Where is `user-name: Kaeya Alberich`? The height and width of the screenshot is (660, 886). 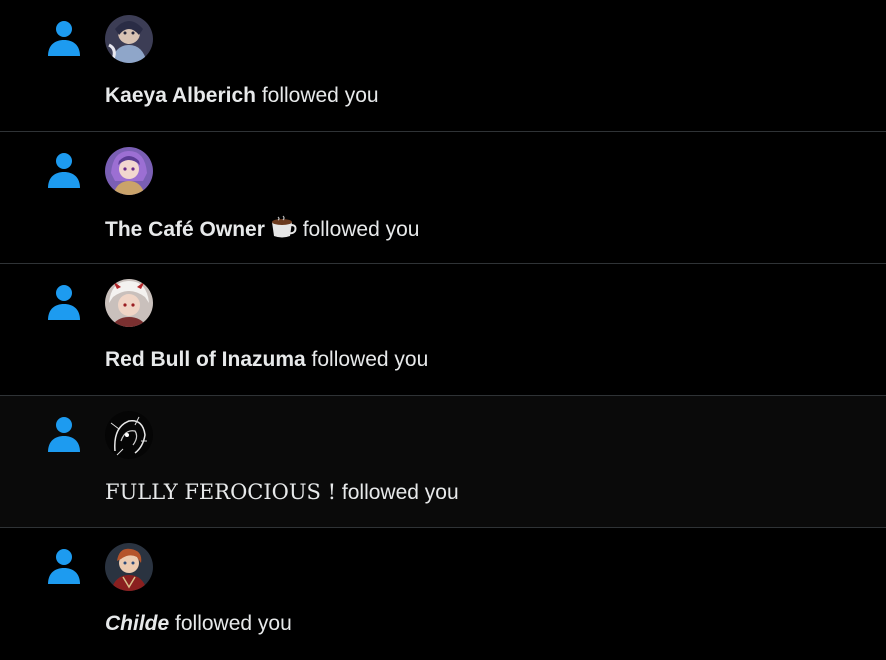 user-name: Kaeya Alberich is located at coordinates (180, 95).